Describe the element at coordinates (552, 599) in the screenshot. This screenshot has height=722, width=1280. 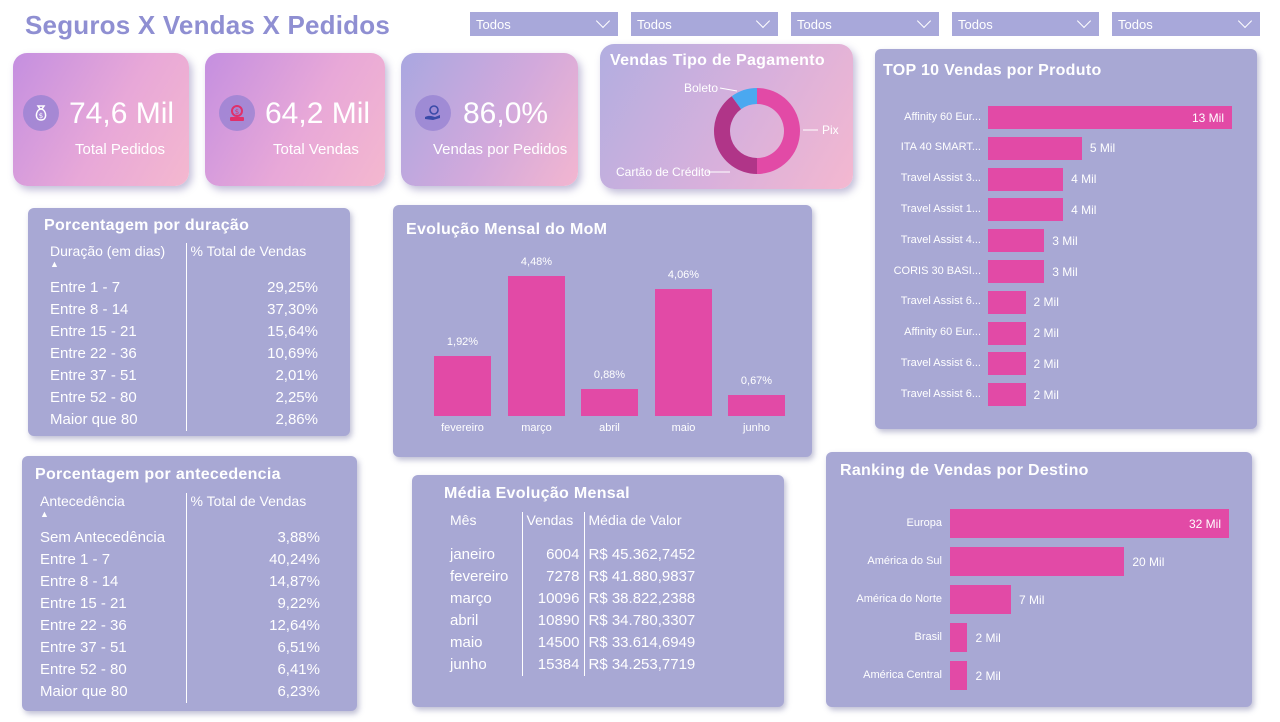
I see `table-cell: 10096` at that location.